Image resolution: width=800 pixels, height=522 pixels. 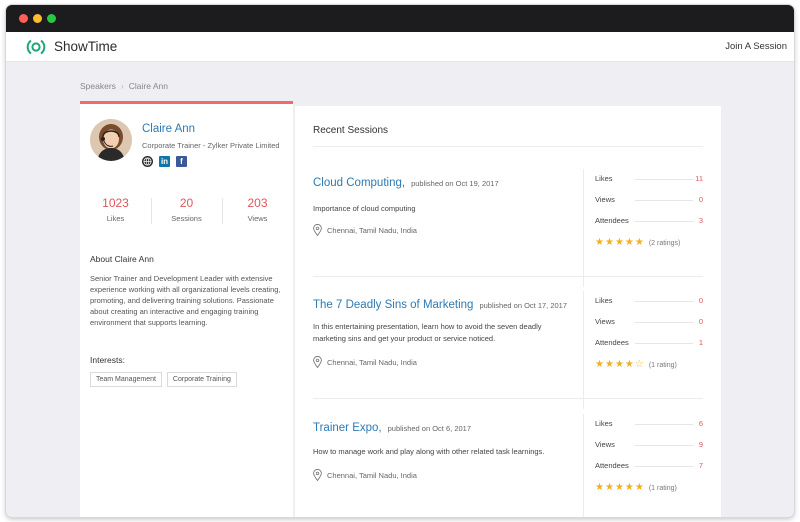 What do you see at coordinates (115, 218) in the screenshot?
I see `stat-likes-label: Likes` at bounding box center [115, 218].